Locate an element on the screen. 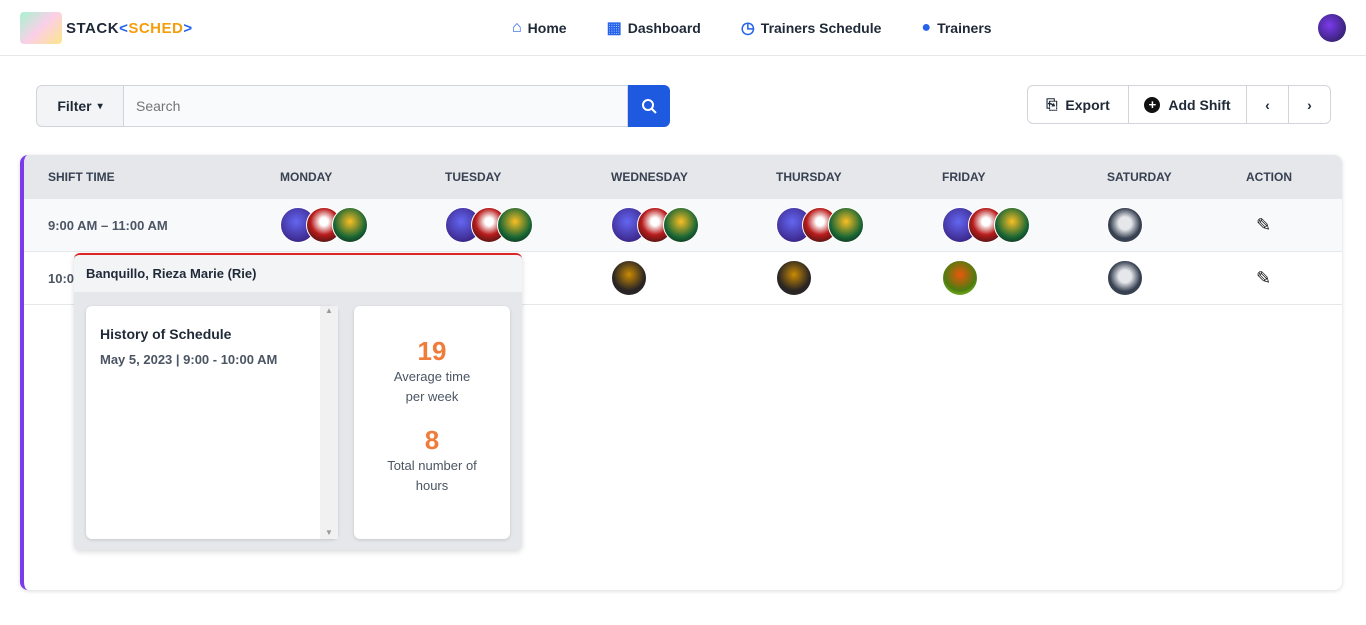 The width and height of the screenshot is (1366, 625). prev-button: ‹ is located at coordinates (1268, 104).